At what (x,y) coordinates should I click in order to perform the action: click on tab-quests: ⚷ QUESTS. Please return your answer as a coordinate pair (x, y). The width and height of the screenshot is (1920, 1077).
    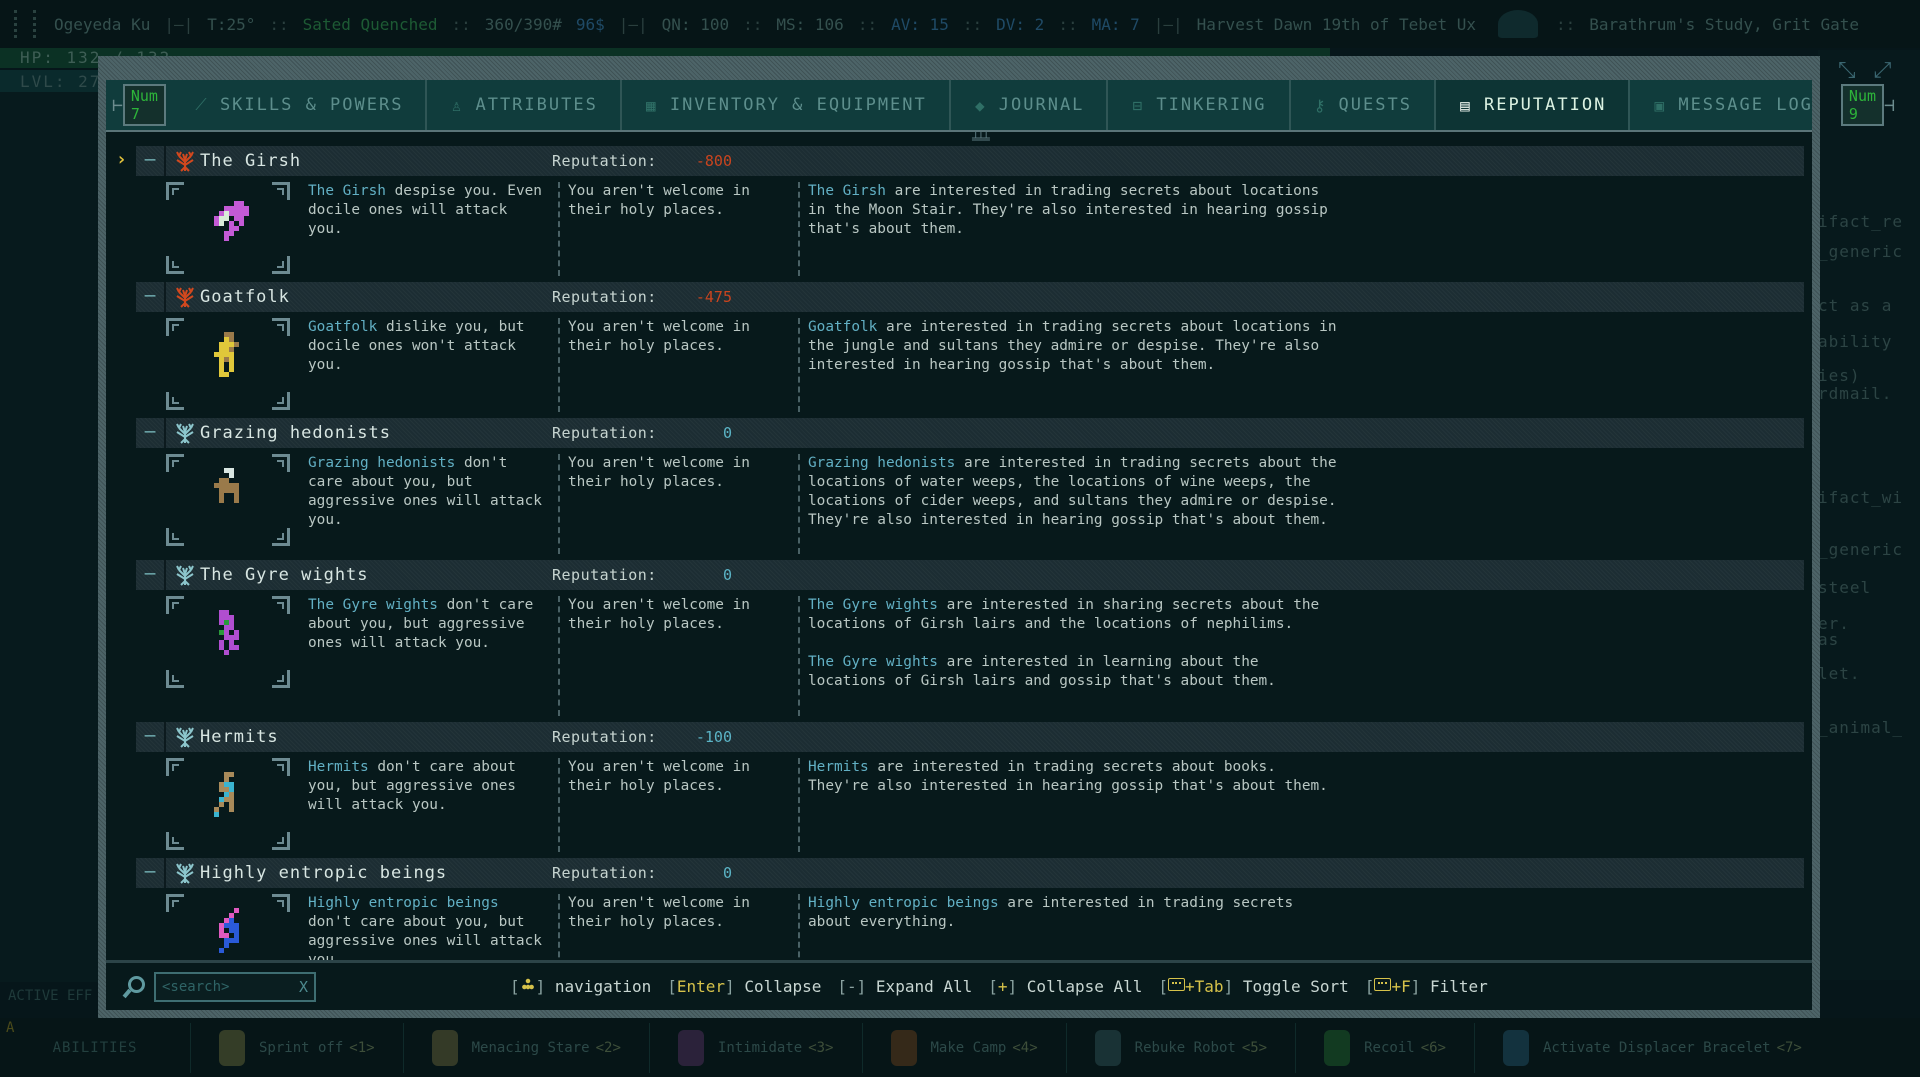
    Looking at the image, I should click on (1363, 105).